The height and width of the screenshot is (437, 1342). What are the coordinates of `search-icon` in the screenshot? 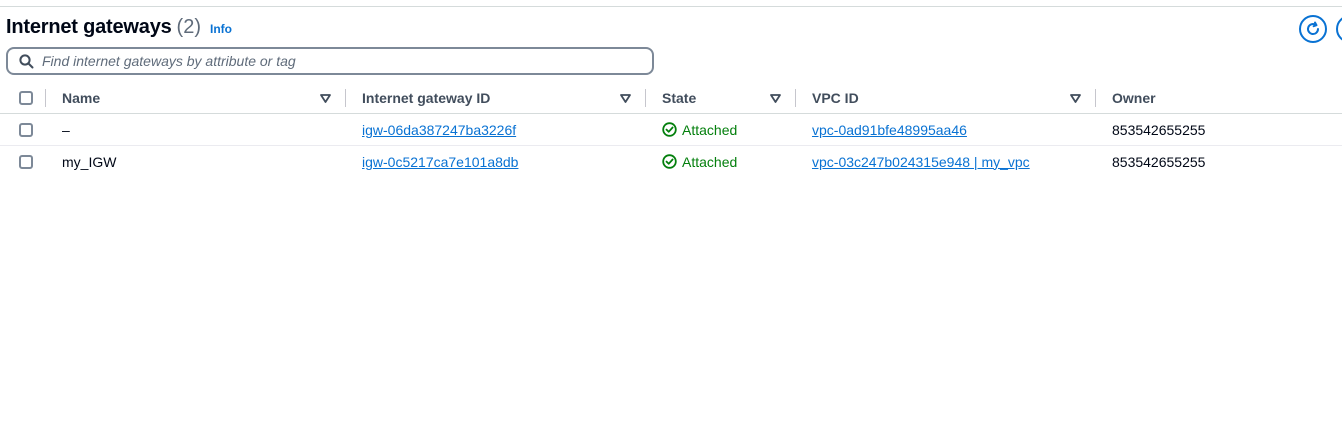 It's located at (26, 61).